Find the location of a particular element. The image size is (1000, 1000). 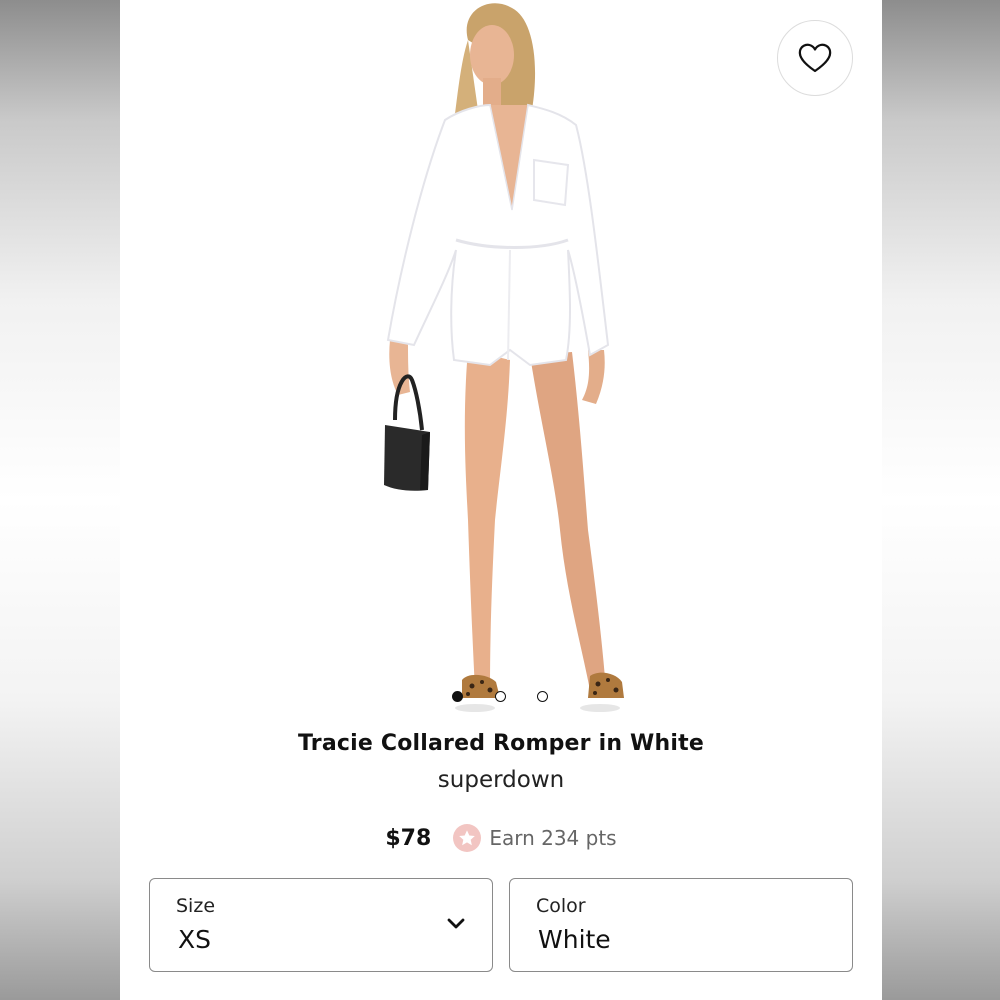

size-select-label: Size is located at coordinates (196, 906).